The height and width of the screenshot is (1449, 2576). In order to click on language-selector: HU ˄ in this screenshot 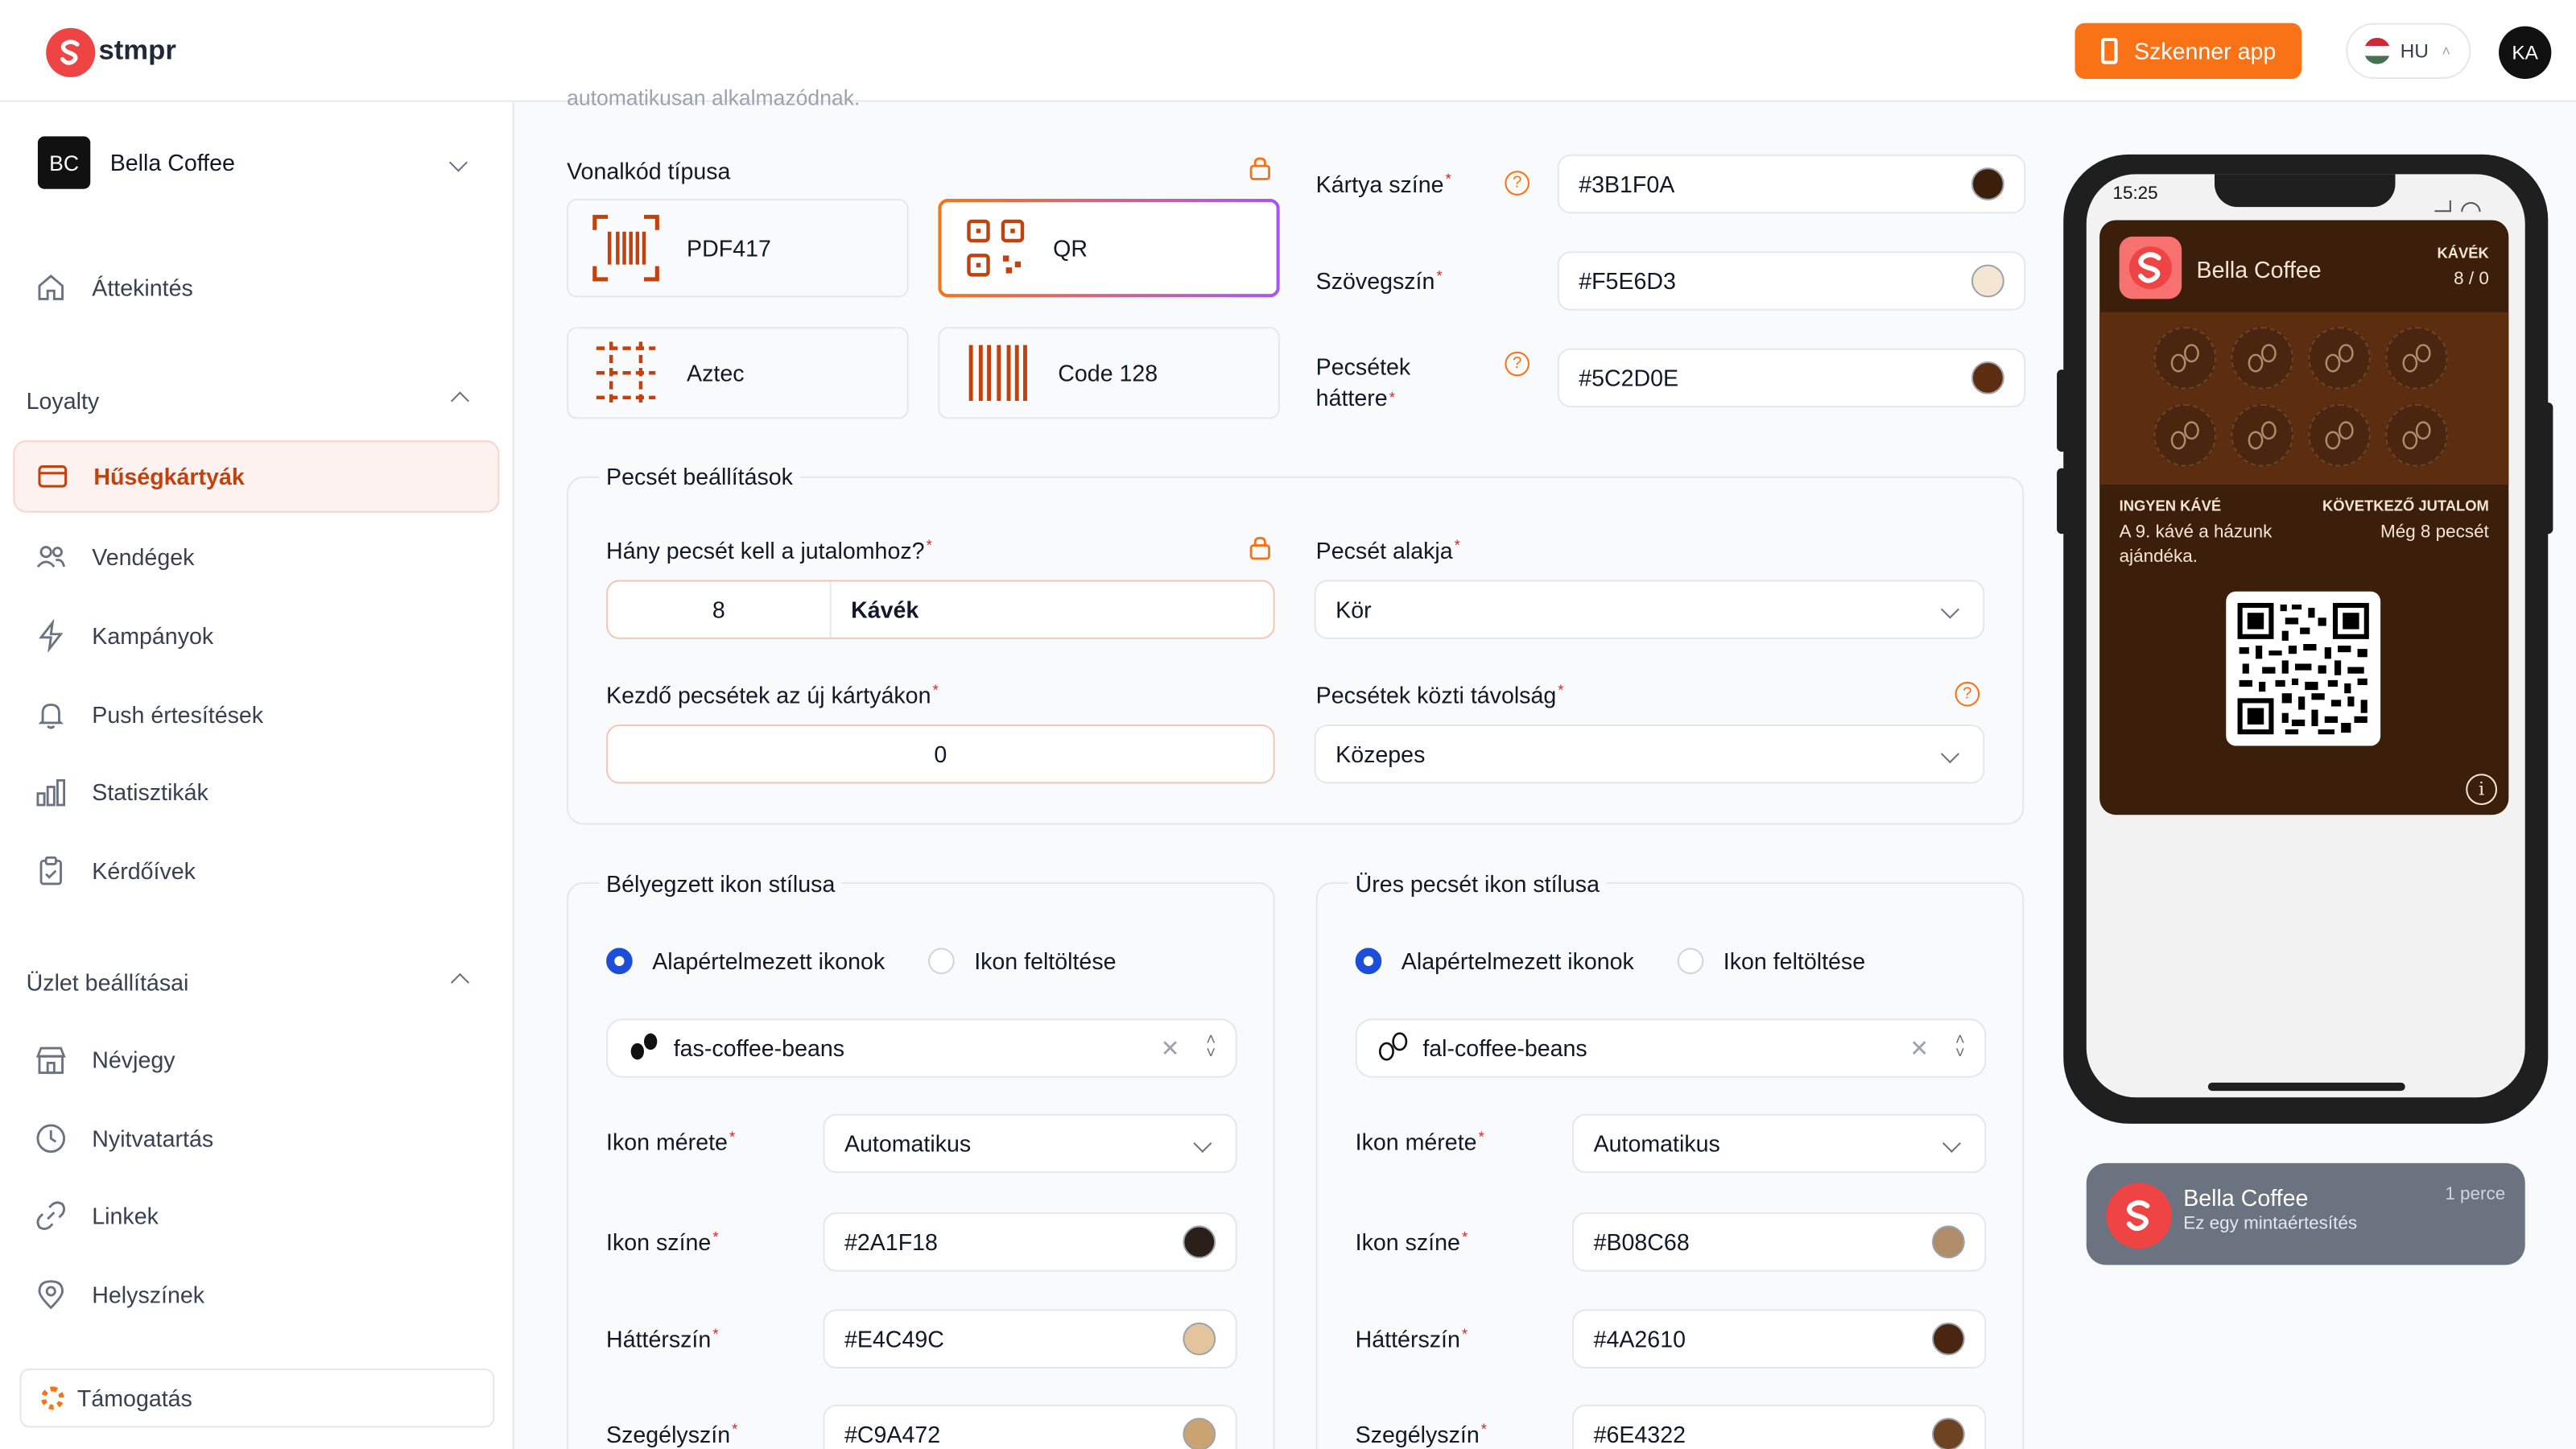, I will do `click(2408, 51)`.